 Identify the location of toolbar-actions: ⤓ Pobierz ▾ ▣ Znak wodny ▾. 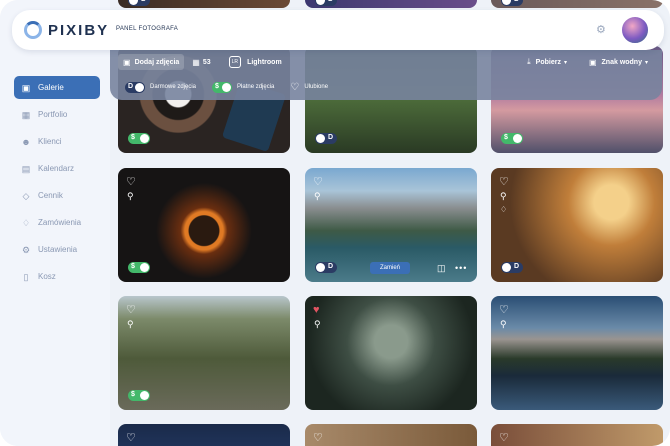
(576, 62).